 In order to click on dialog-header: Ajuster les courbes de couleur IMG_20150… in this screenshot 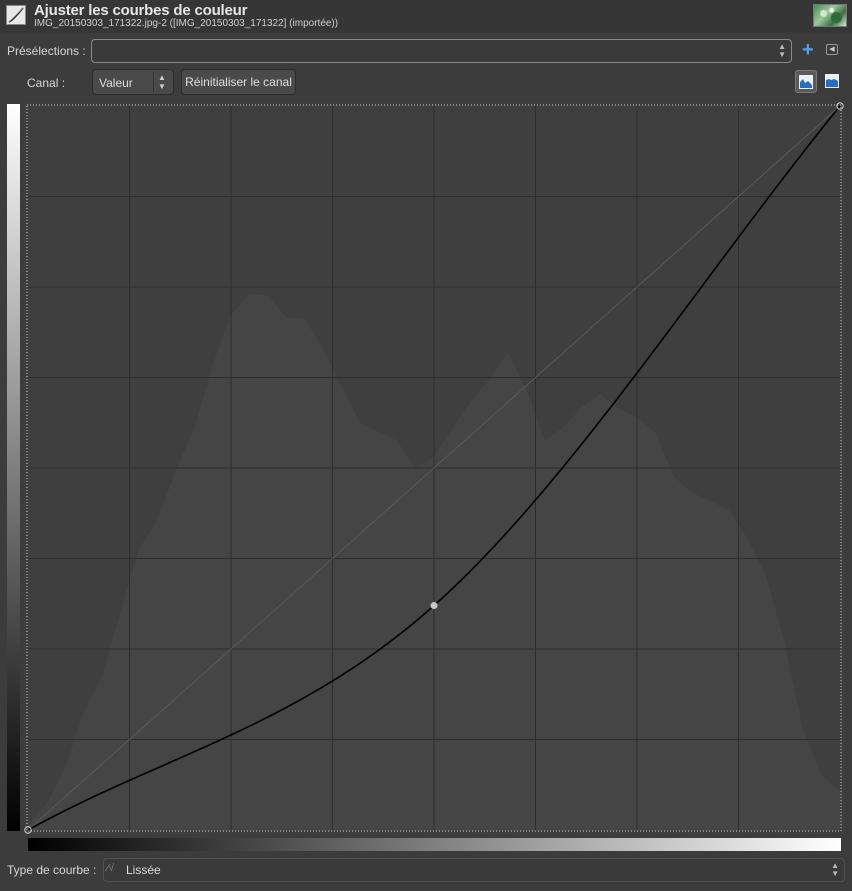, I will do `click(426, 16)`.